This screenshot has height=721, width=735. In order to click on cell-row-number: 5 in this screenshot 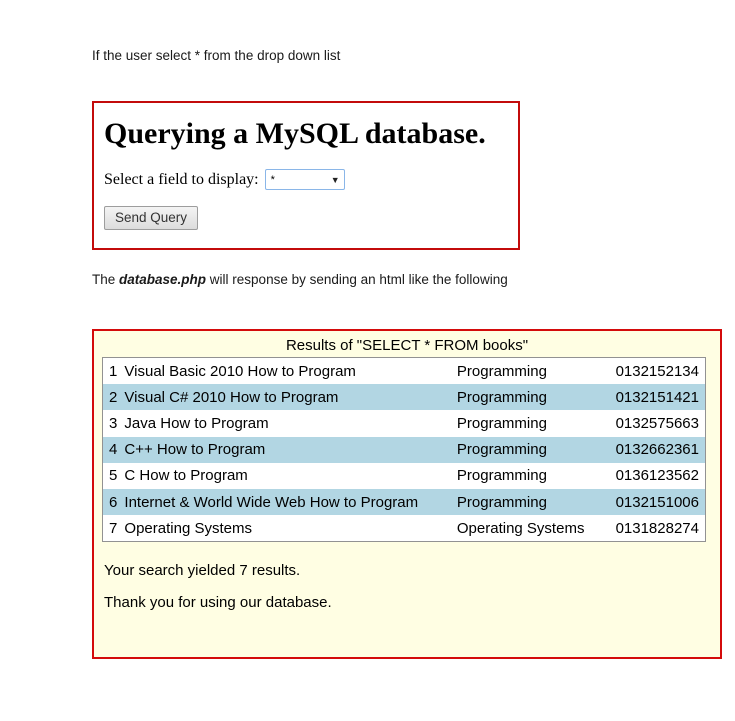, I will do `click(113, 476)`.